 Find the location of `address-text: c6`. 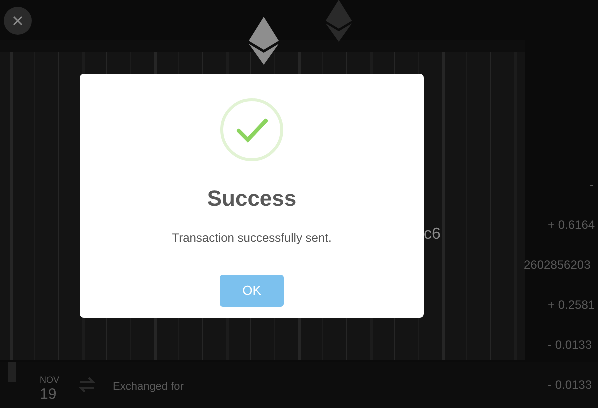

address-text: c6 is located at coordinates (432, 235).